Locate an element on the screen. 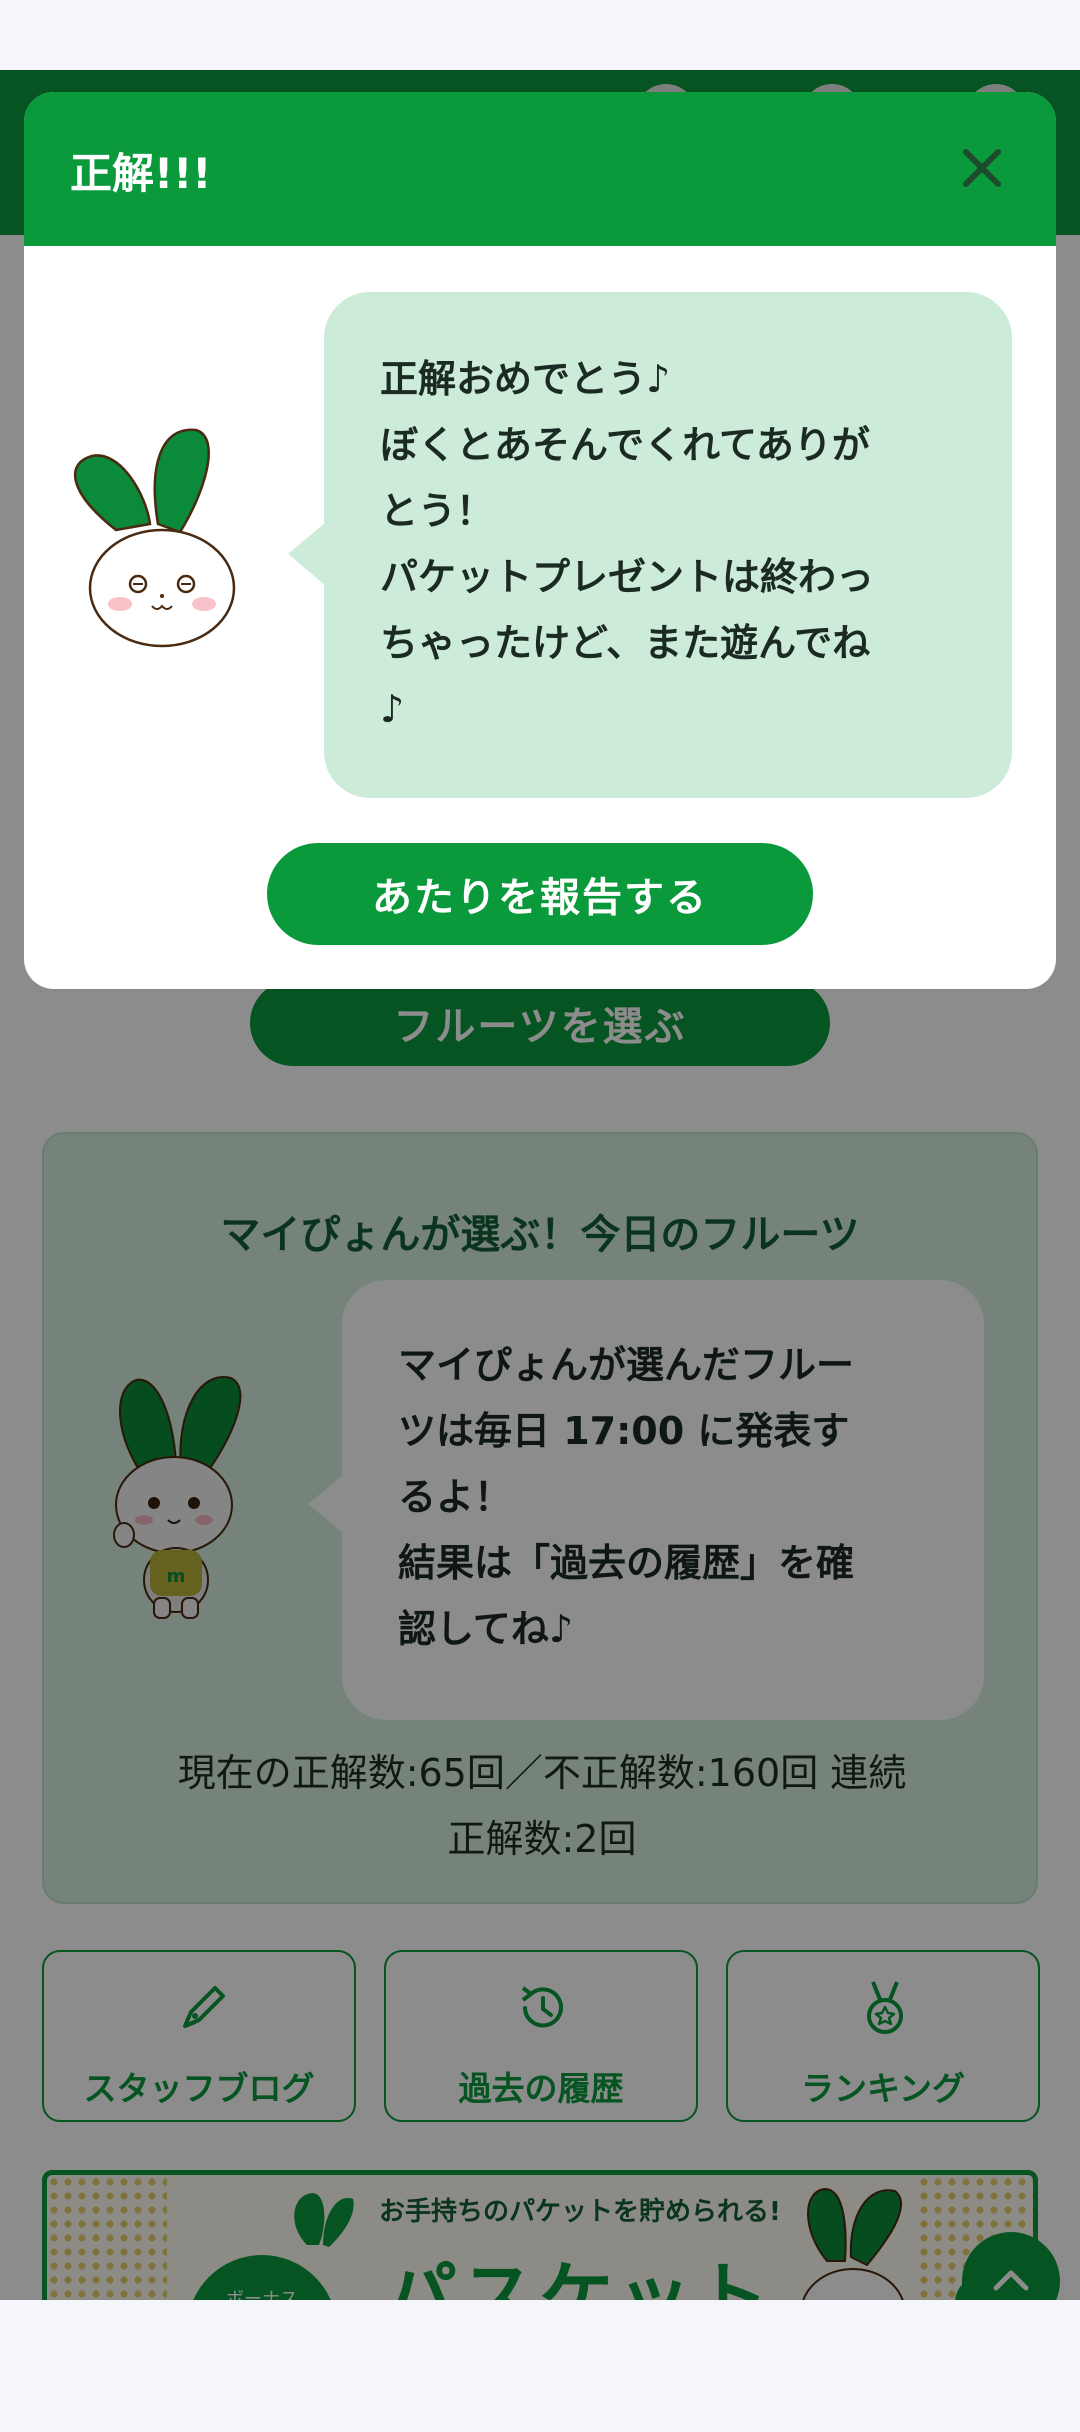  dialog-title: 正解!!! is located at coordinates (141, 173).